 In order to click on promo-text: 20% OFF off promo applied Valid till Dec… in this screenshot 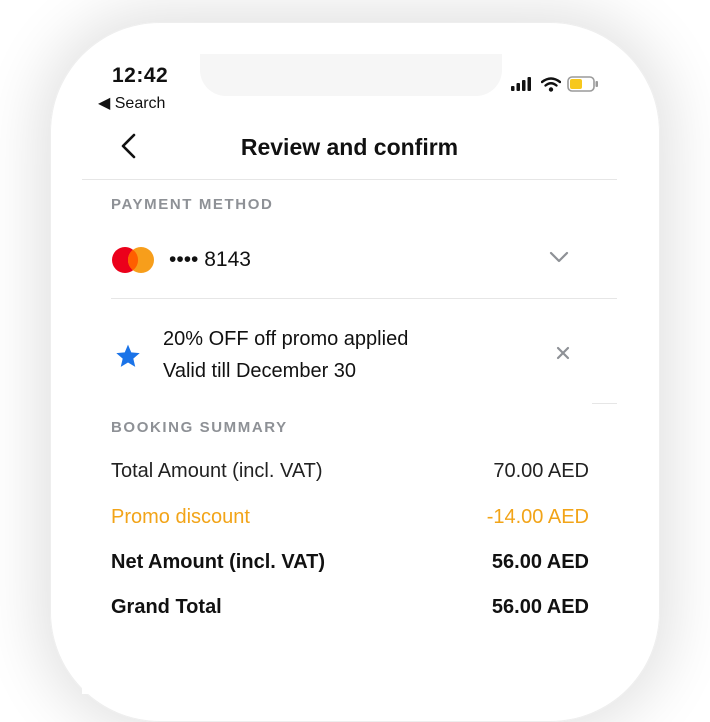, I will do `click(285, 355)`.